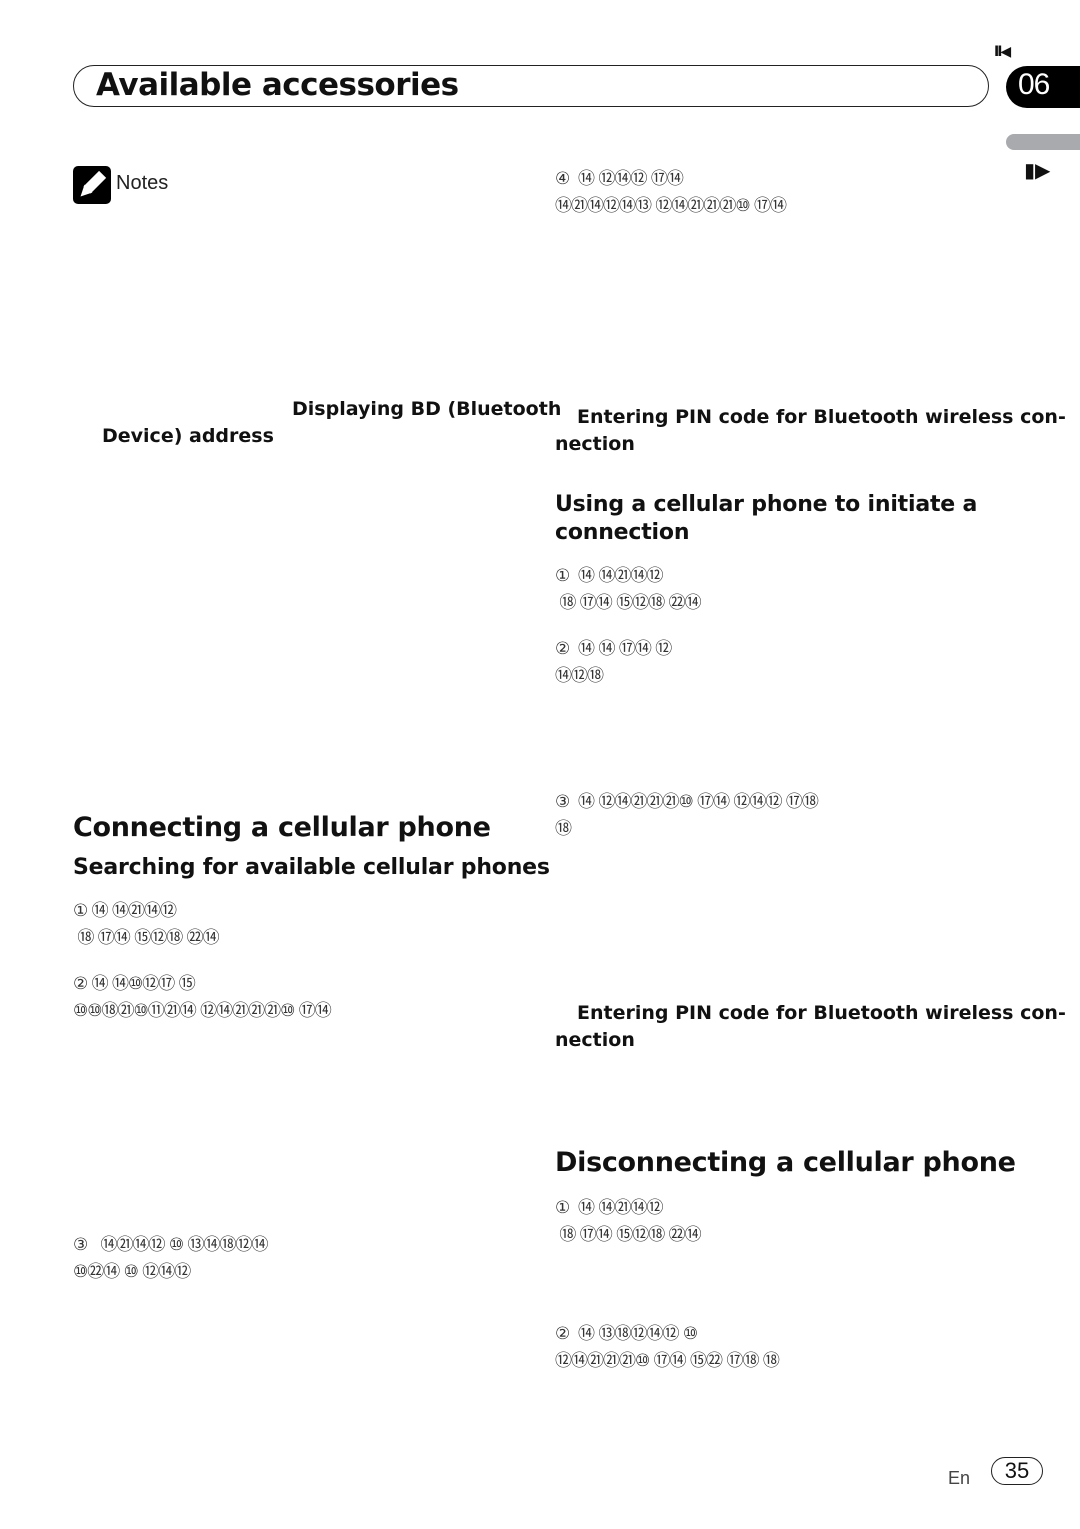 Image resolution: width=1080 pixels, height=1529 pixels. What do you see at coordinates (92, 185) in the screenshot?
I see `pencil-icon` at bounding box center [92, 185].